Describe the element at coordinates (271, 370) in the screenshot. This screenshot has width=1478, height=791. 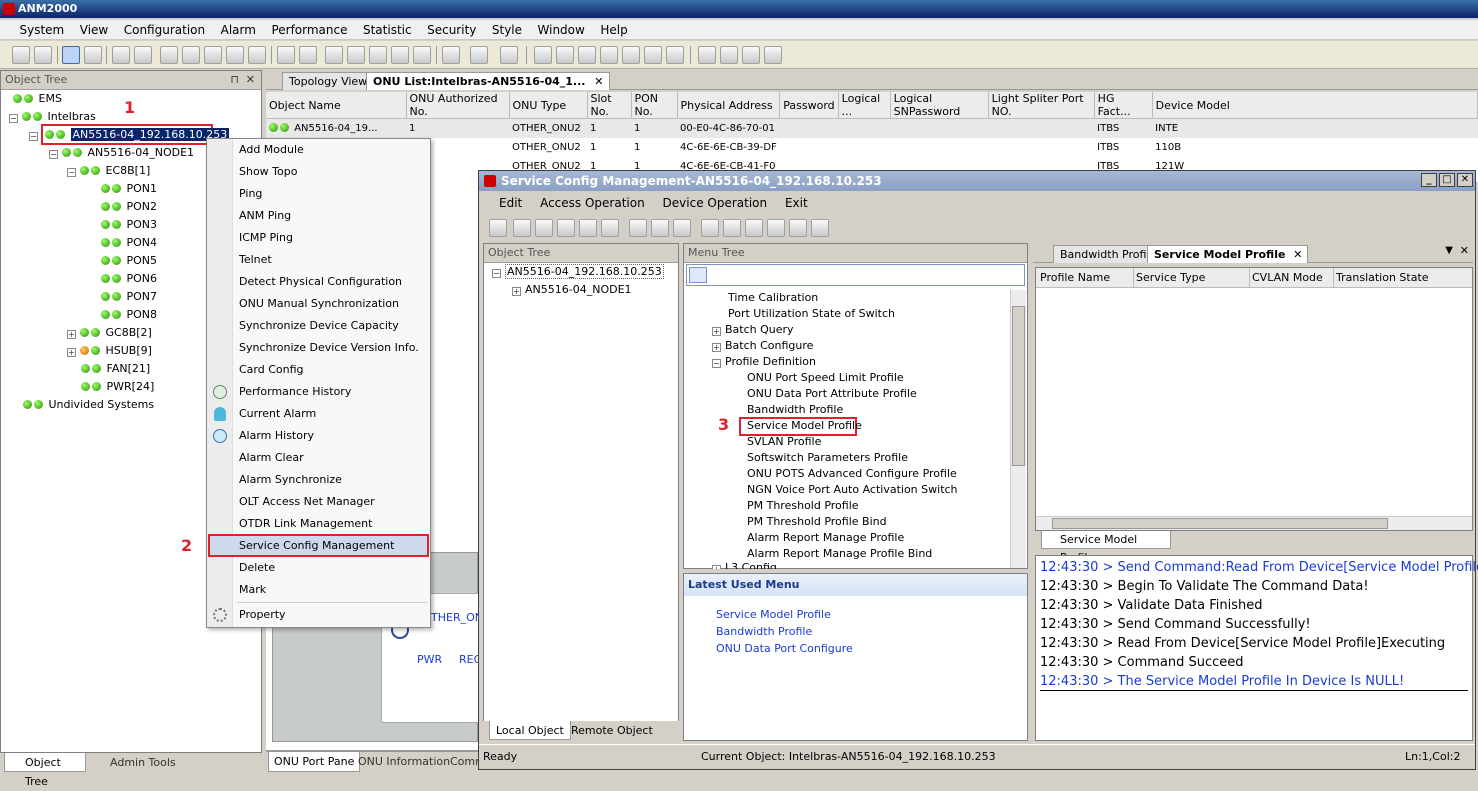
I see `menu-card-config: Card Config` at that location.